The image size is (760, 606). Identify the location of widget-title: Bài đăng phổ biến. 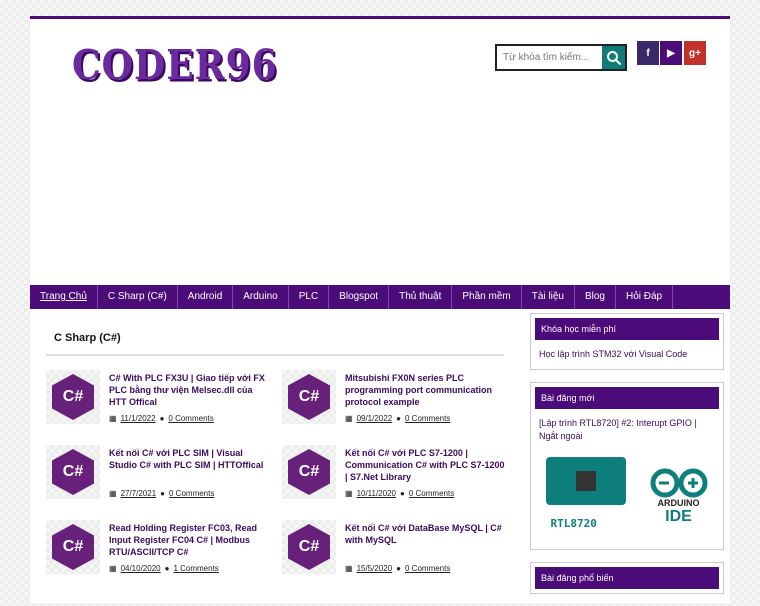
(627, 578).